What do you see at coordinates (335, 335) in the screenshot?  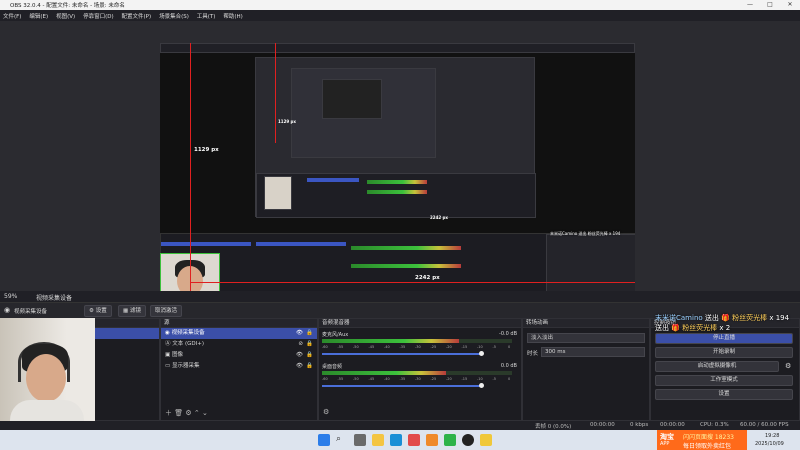 I see `mixer-channel-mic-name: 麦克风/Aux` at bounding box center [335, 335].